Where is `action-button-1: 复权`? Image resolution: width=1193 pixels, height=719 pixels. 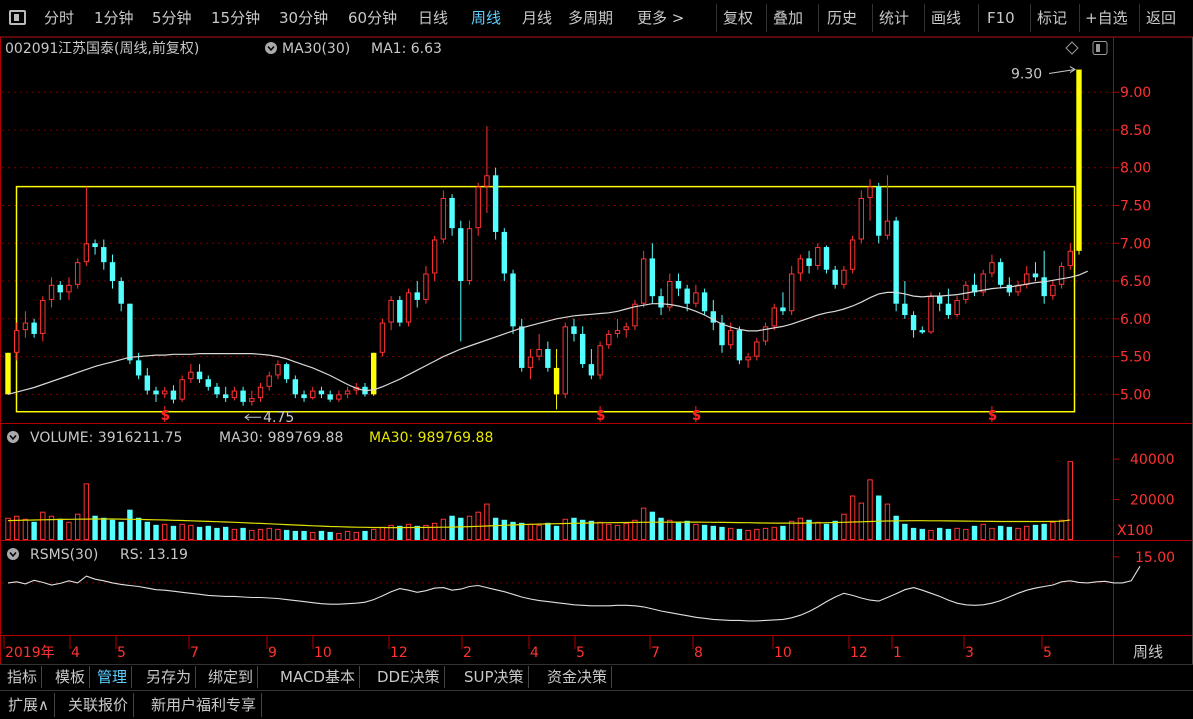 action-button-1: 复权 is located at coordinates (738, 18).